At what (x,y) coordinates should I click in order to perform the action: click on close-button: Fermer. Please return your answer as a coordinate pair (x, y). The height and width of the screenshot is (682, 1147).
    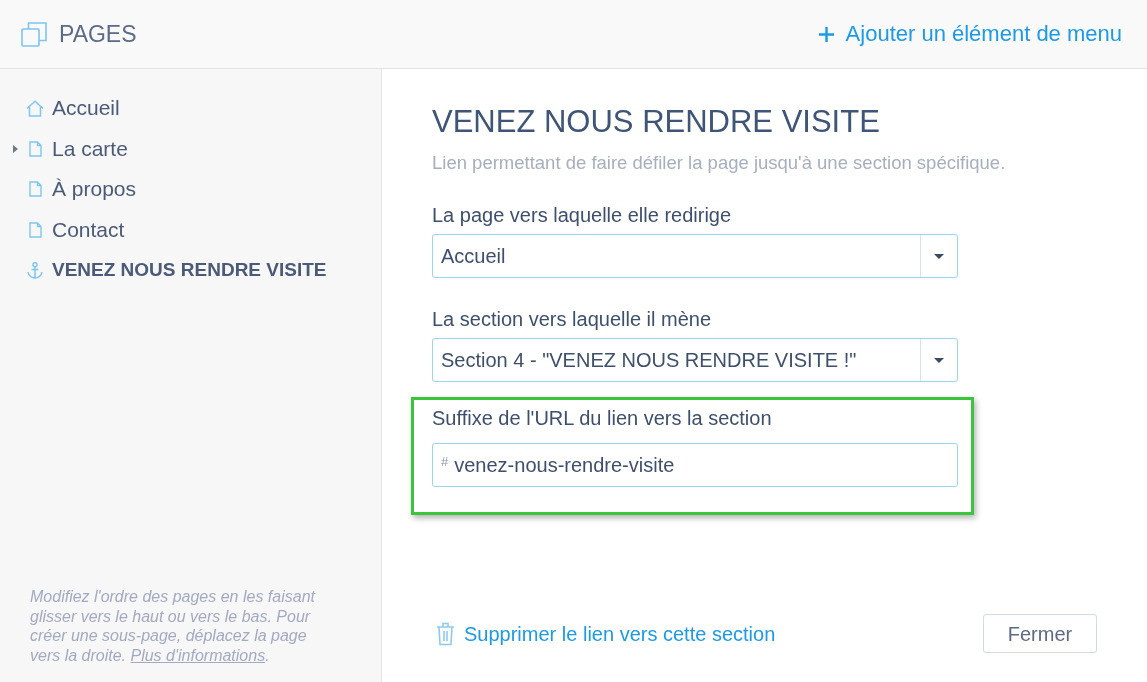
    Looking at the image, I should click on (1040, 633).